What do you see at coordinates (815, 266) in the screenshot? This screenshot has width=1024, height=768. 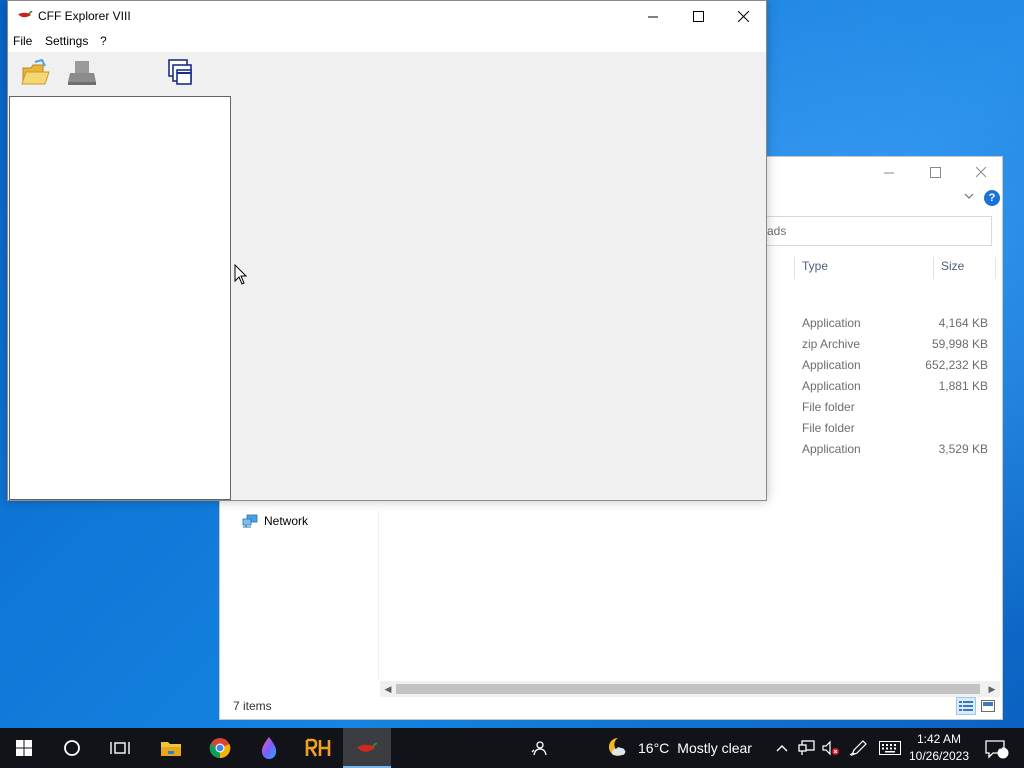 I see `column-header-type: Type` at bounding box center [815, 266].